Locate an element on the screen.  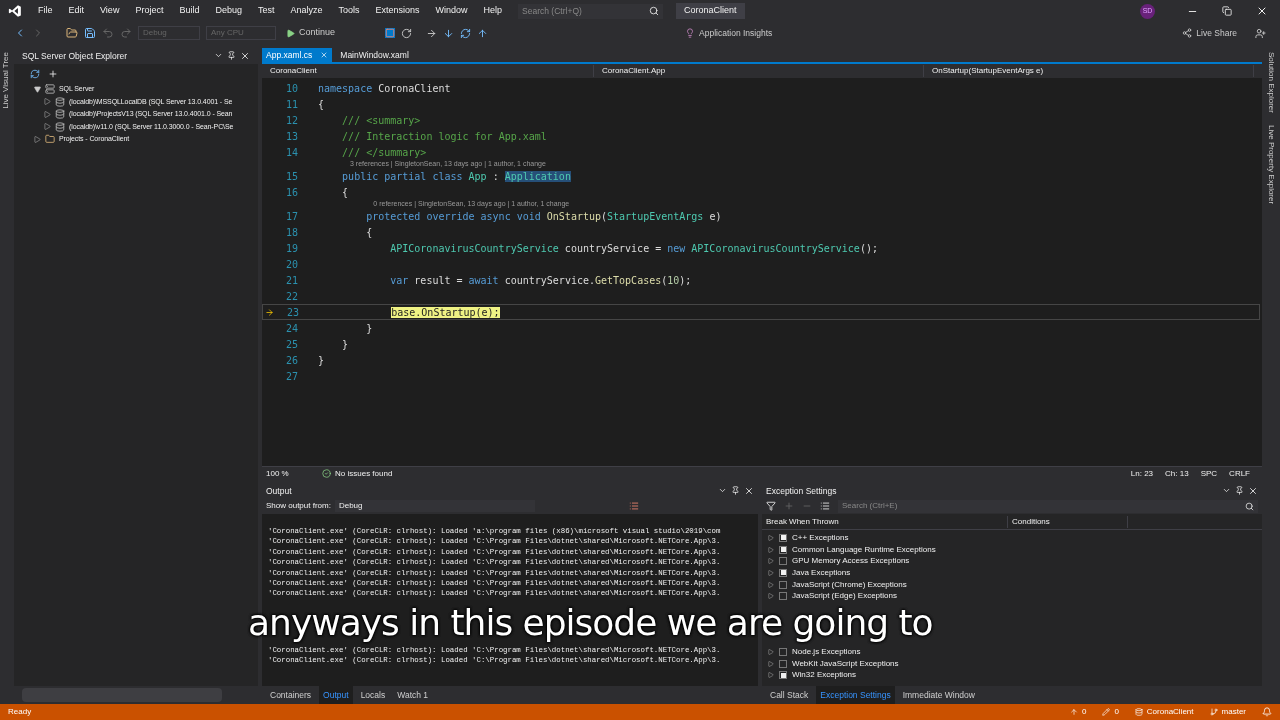
menu-item: View is located at coordinates (110, 11).